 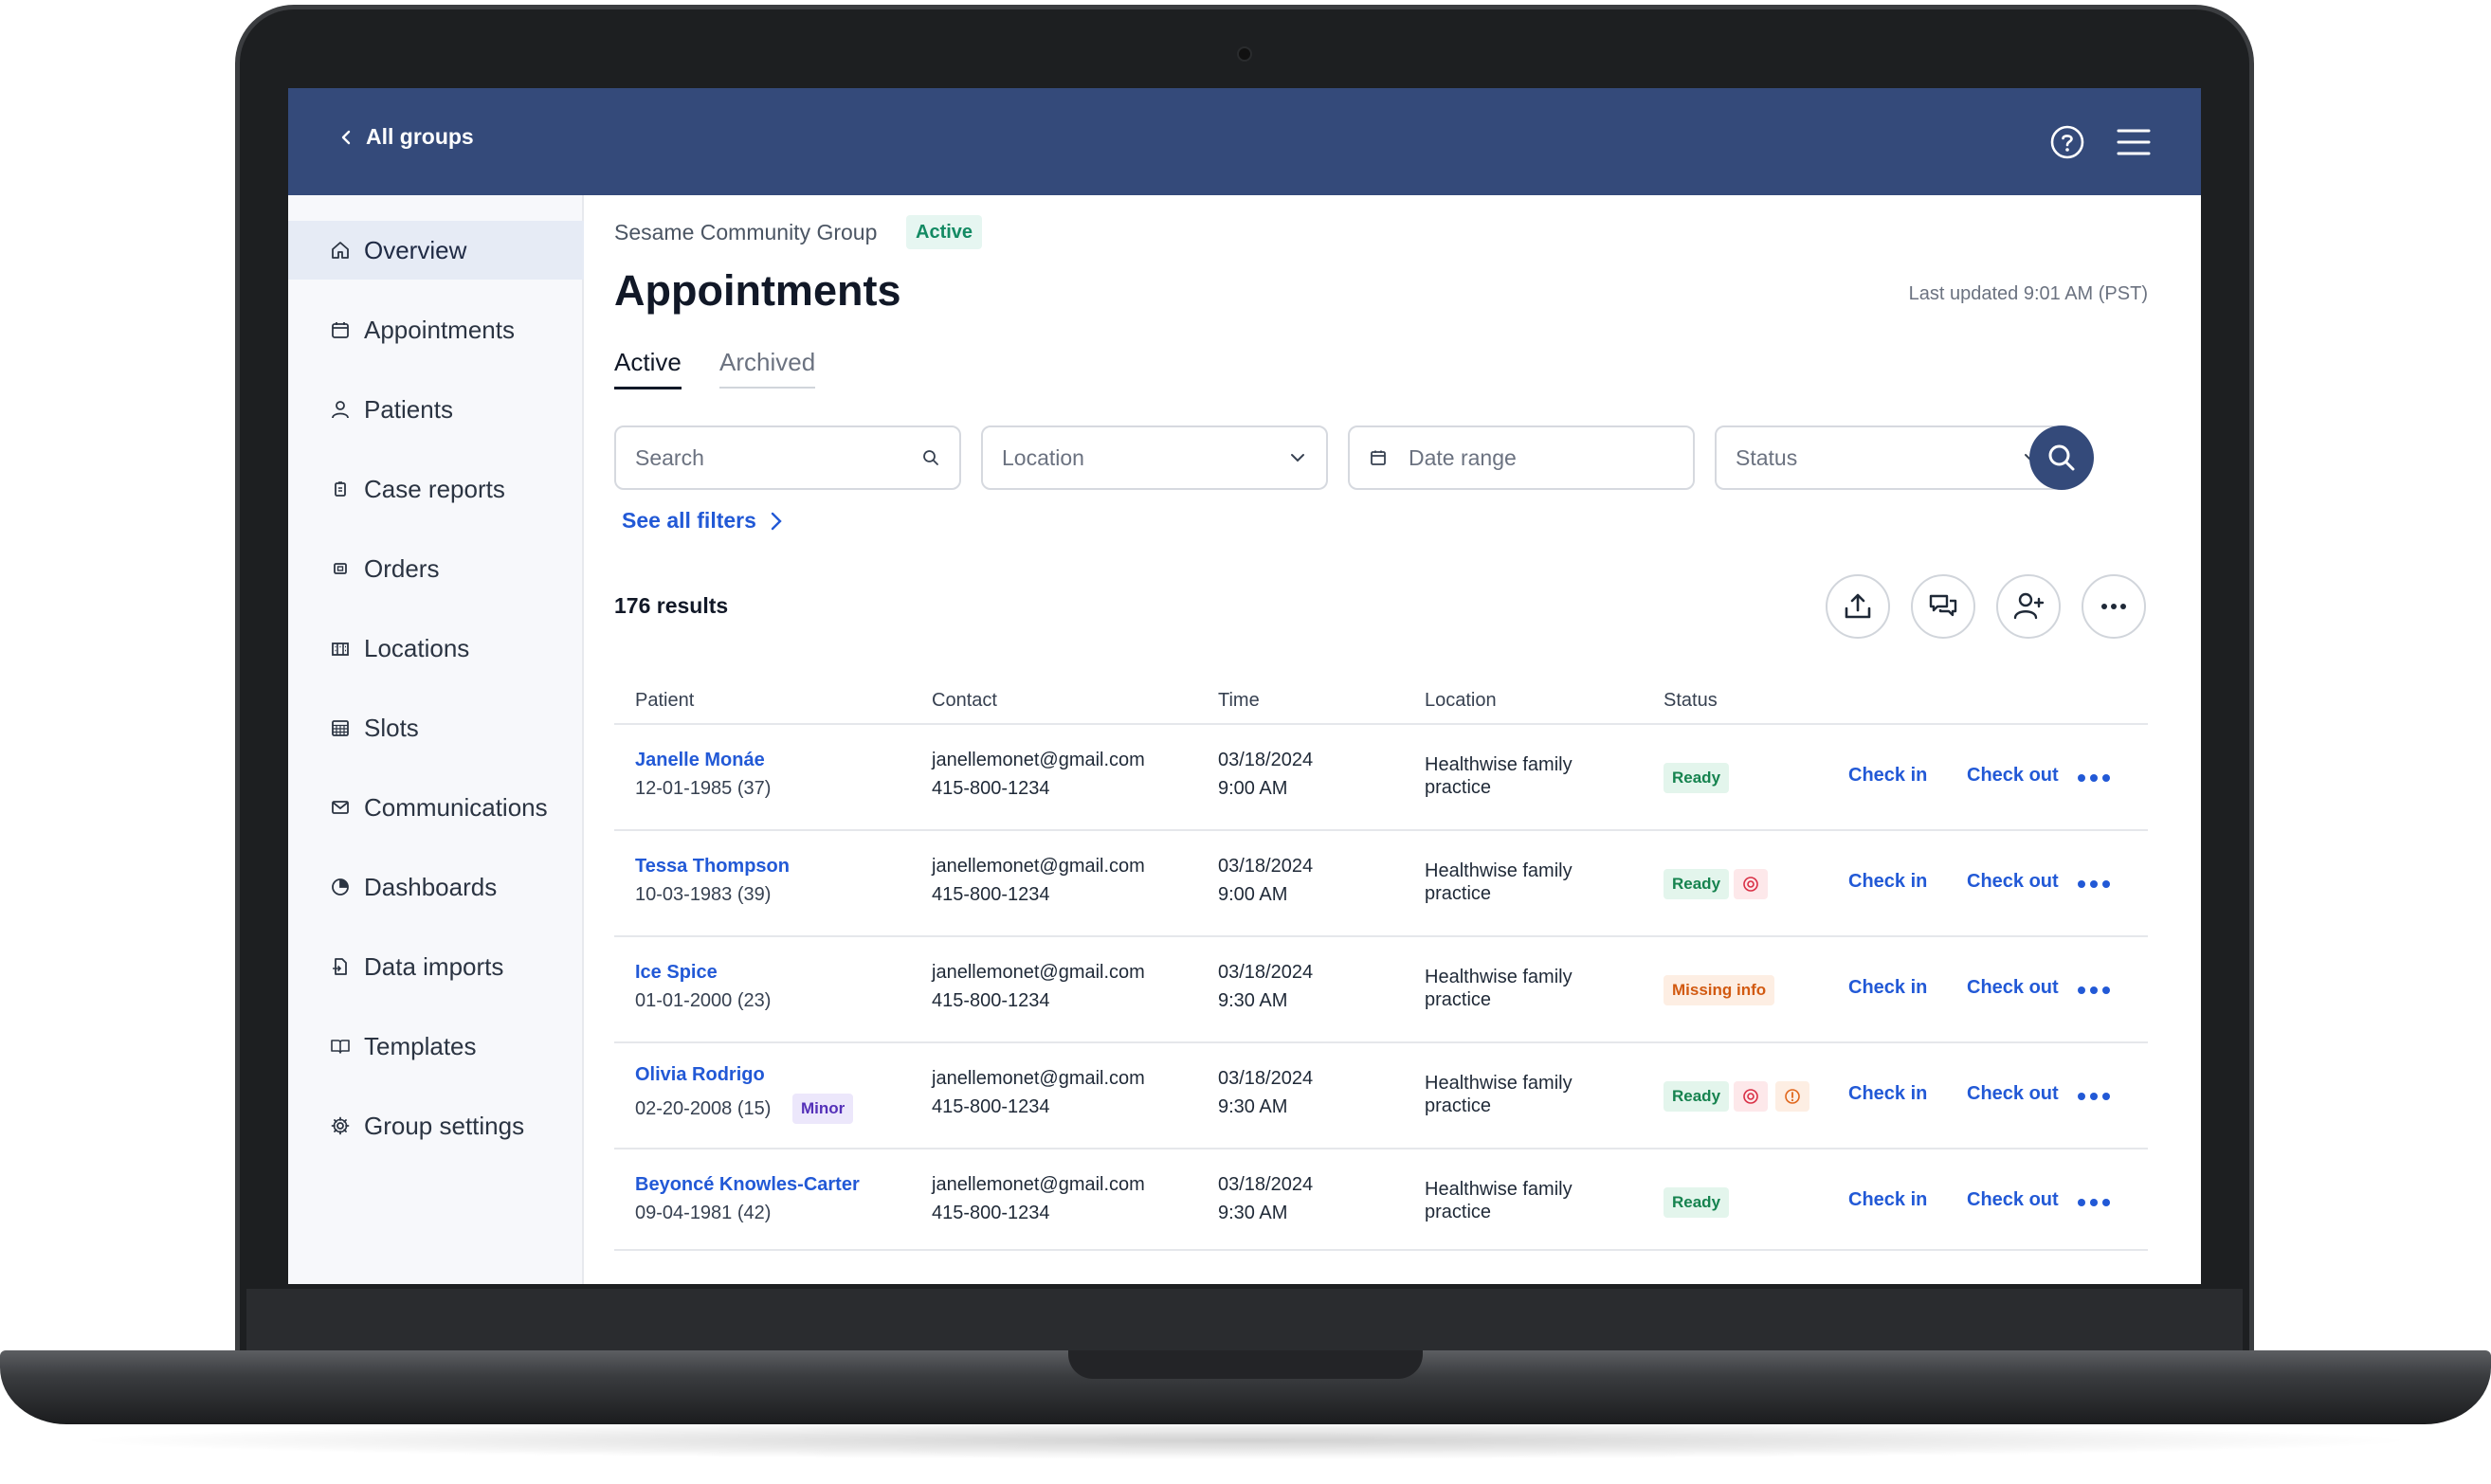 What do you see at coordinates (391, 727) in the screenshot?
I see `sidebar-item-label: Slots` at bounding box center [391, 727].